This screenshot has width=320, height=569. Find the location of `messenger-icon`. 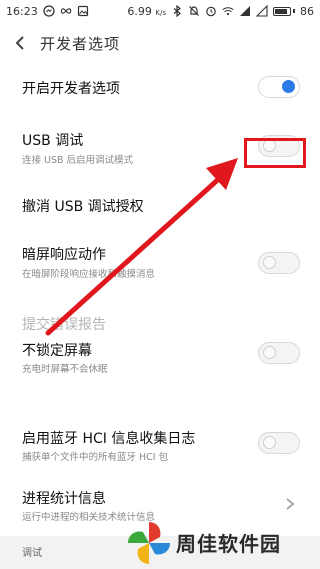

messenger-icon is located at coordinates (49, 11).